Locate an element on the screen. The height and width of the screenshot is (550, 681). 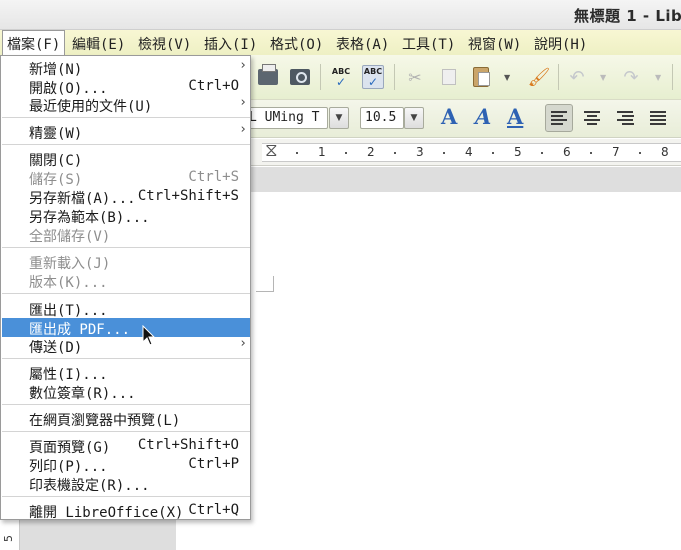
undo-button: ↶ is located at coordinates (577, 77).